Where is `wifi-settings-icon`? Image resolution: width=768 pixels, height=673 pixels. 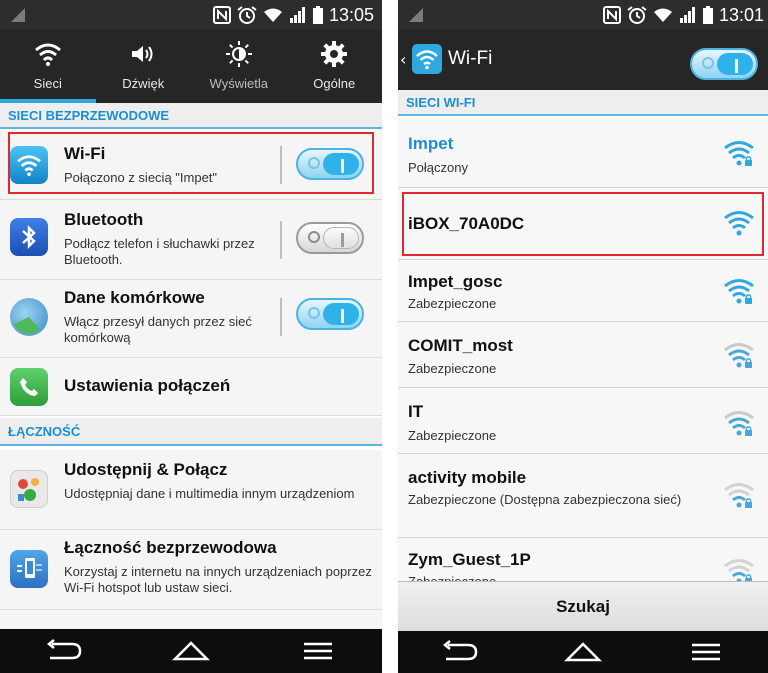
wifi-settings-icon is located at coordinates (29, 165).